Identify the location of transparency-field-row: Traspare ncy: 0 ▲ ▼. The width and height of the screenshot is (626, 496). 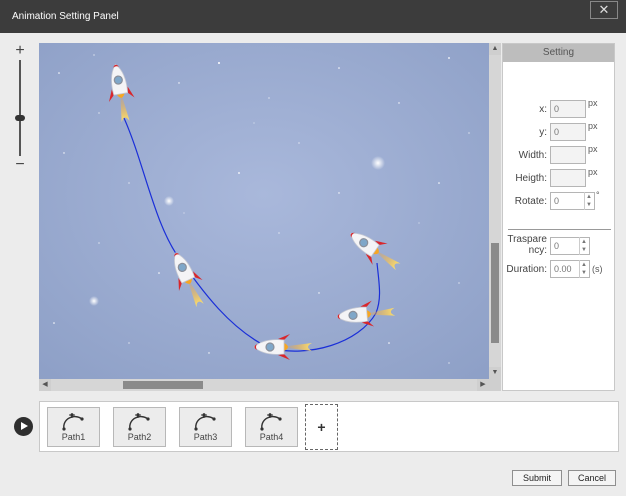
(559, 246).